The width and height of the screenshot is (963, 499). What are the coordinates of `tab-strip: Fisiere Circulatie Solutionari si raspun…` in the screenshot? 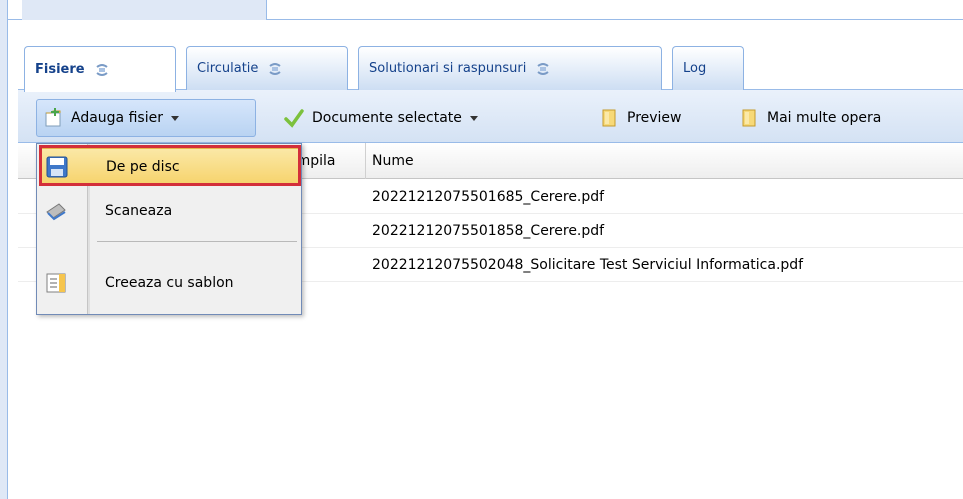 It's located at (490, 64).